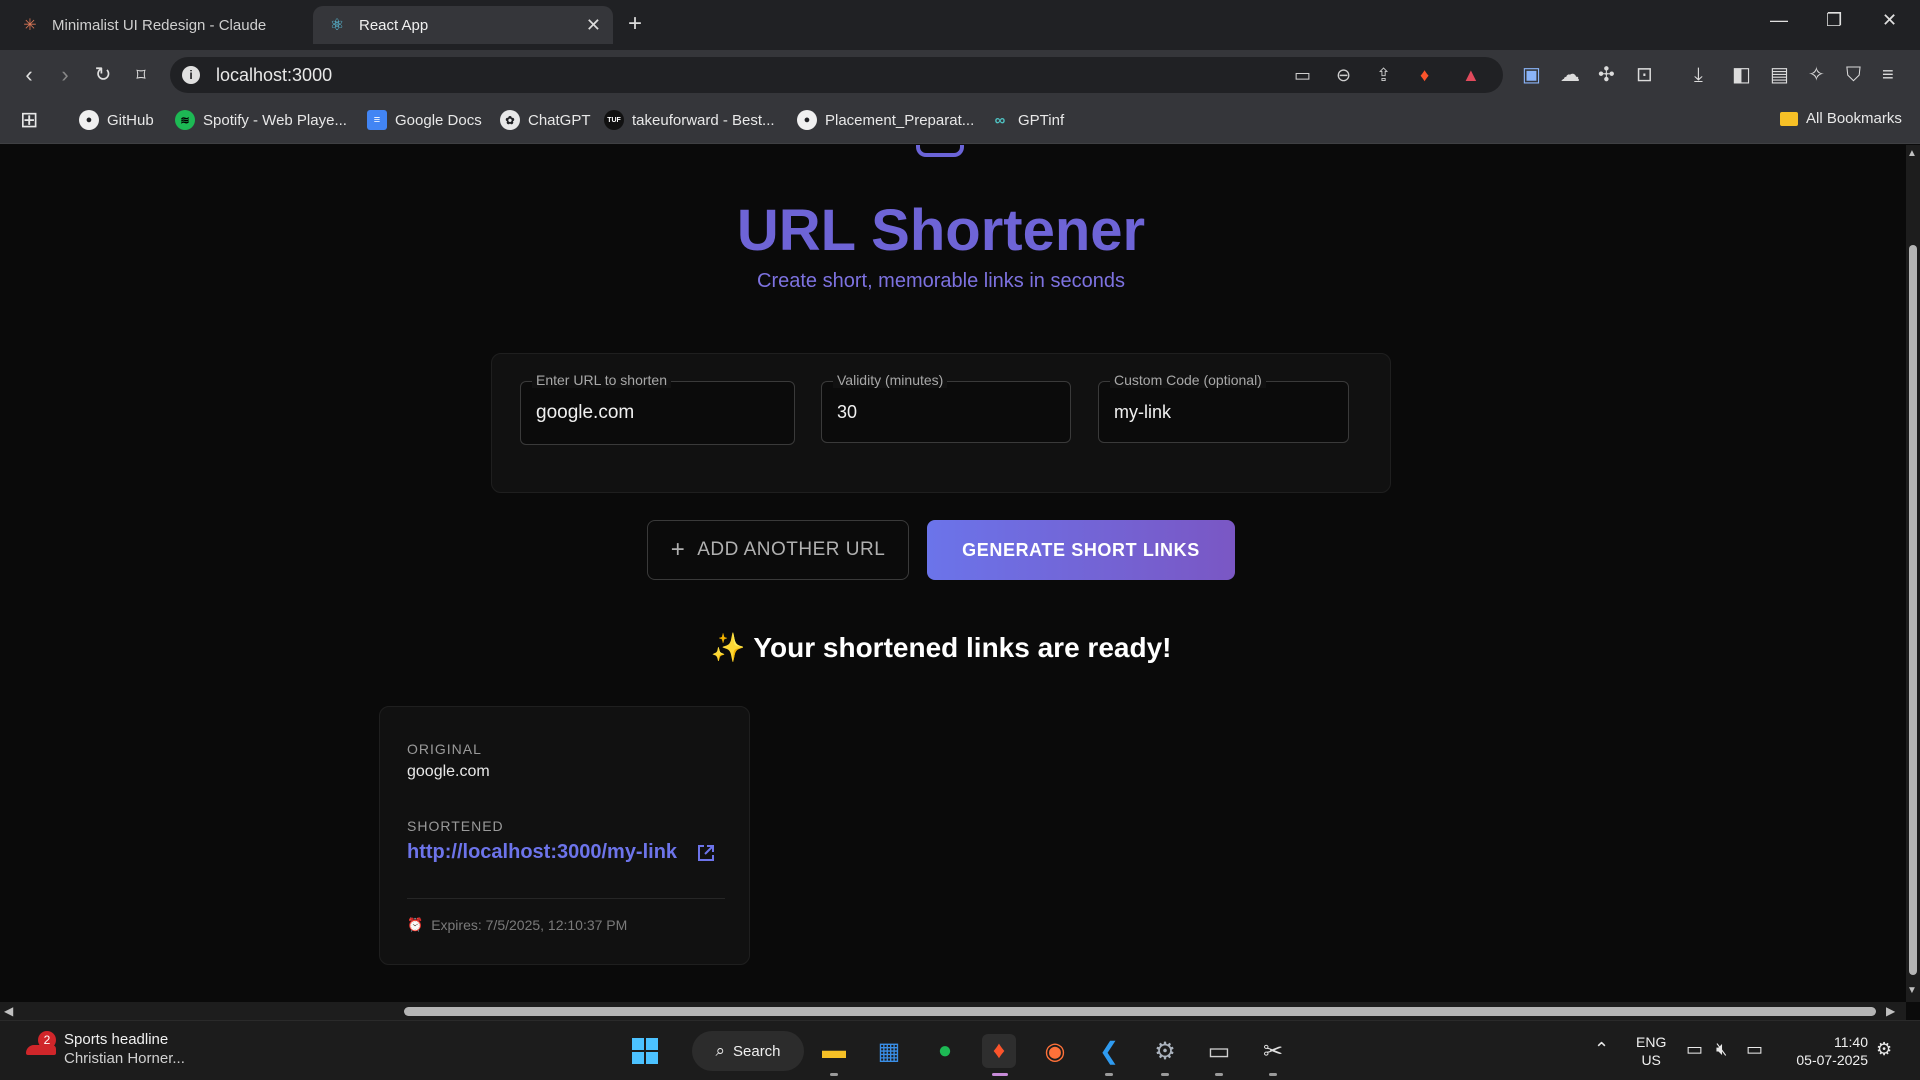  Describe the element at coordinates (141, 75) in the screenshot. I see `bookmark-icon: ⌑` at that location.